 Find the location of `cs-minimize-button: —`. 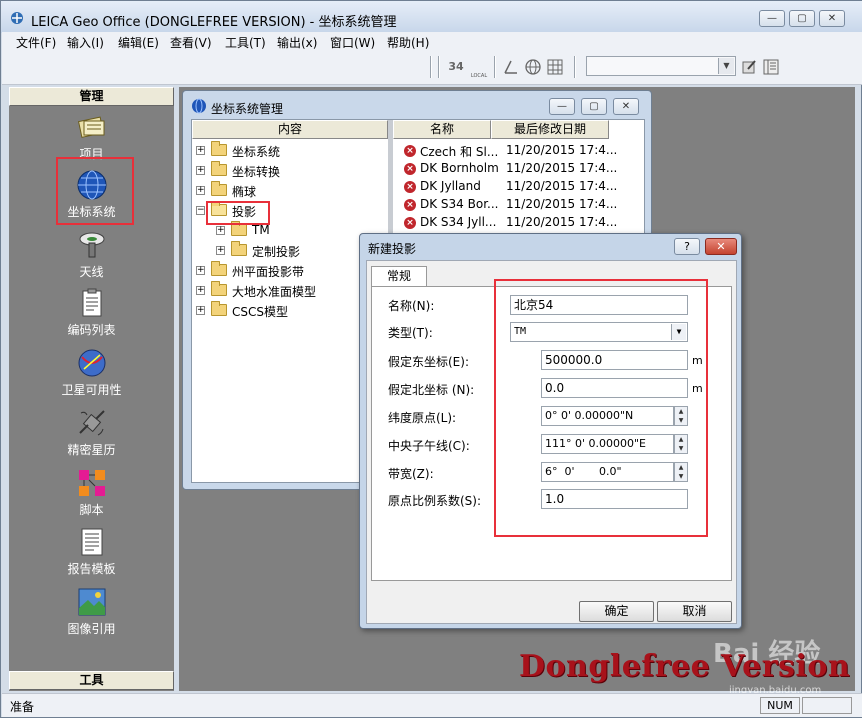

cs-minimize-button: — is located at coordinates (562, 106).